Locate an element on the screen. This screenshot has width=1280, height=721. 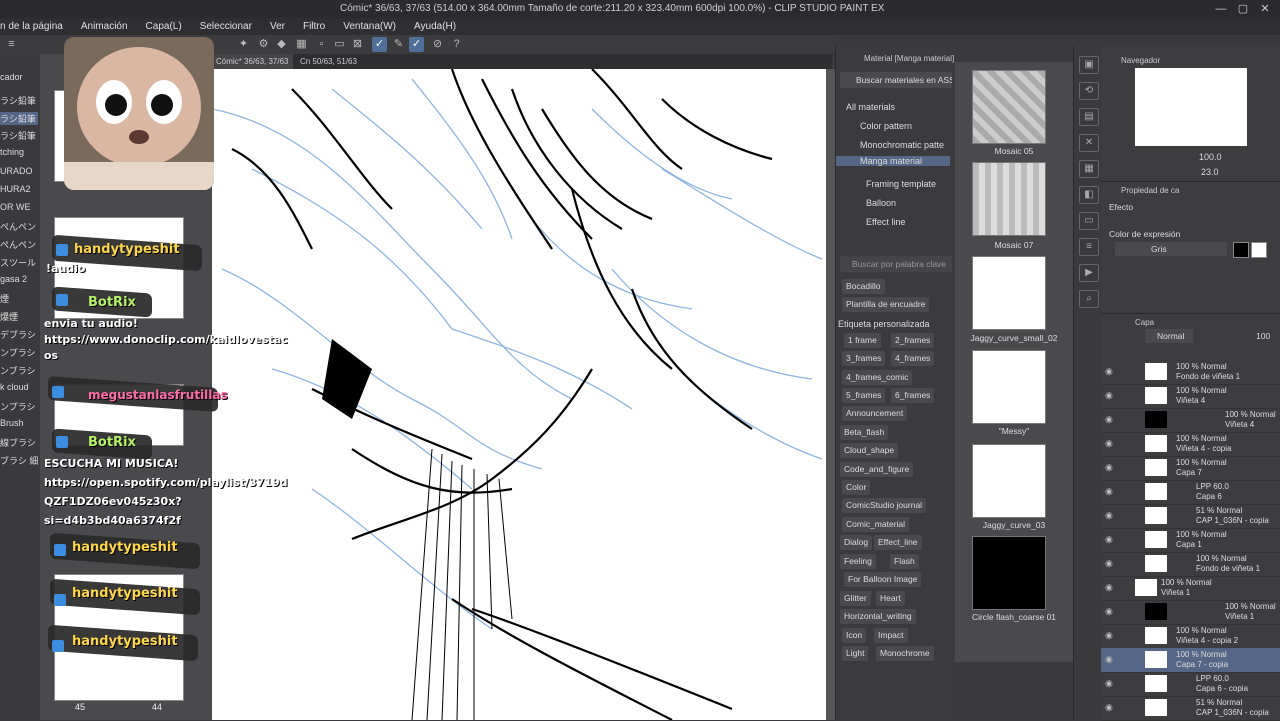
brush-item: ぺんペン is located at coordinates (19, 244).